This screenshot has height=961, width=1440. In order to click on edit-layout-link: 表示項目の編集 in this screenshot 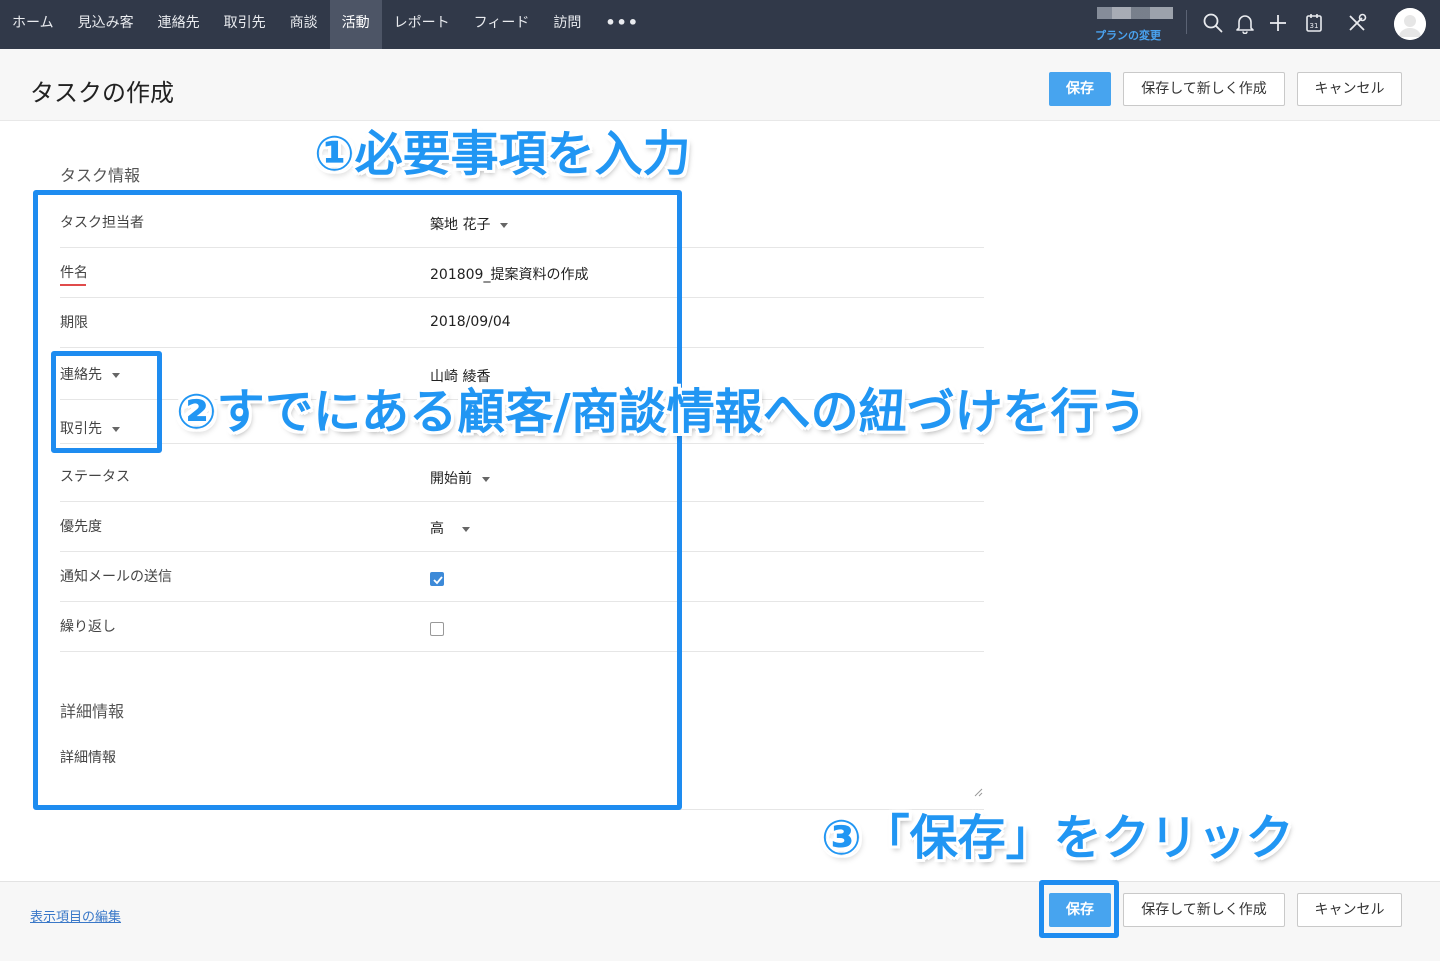, I will do `click(75, 915)`.